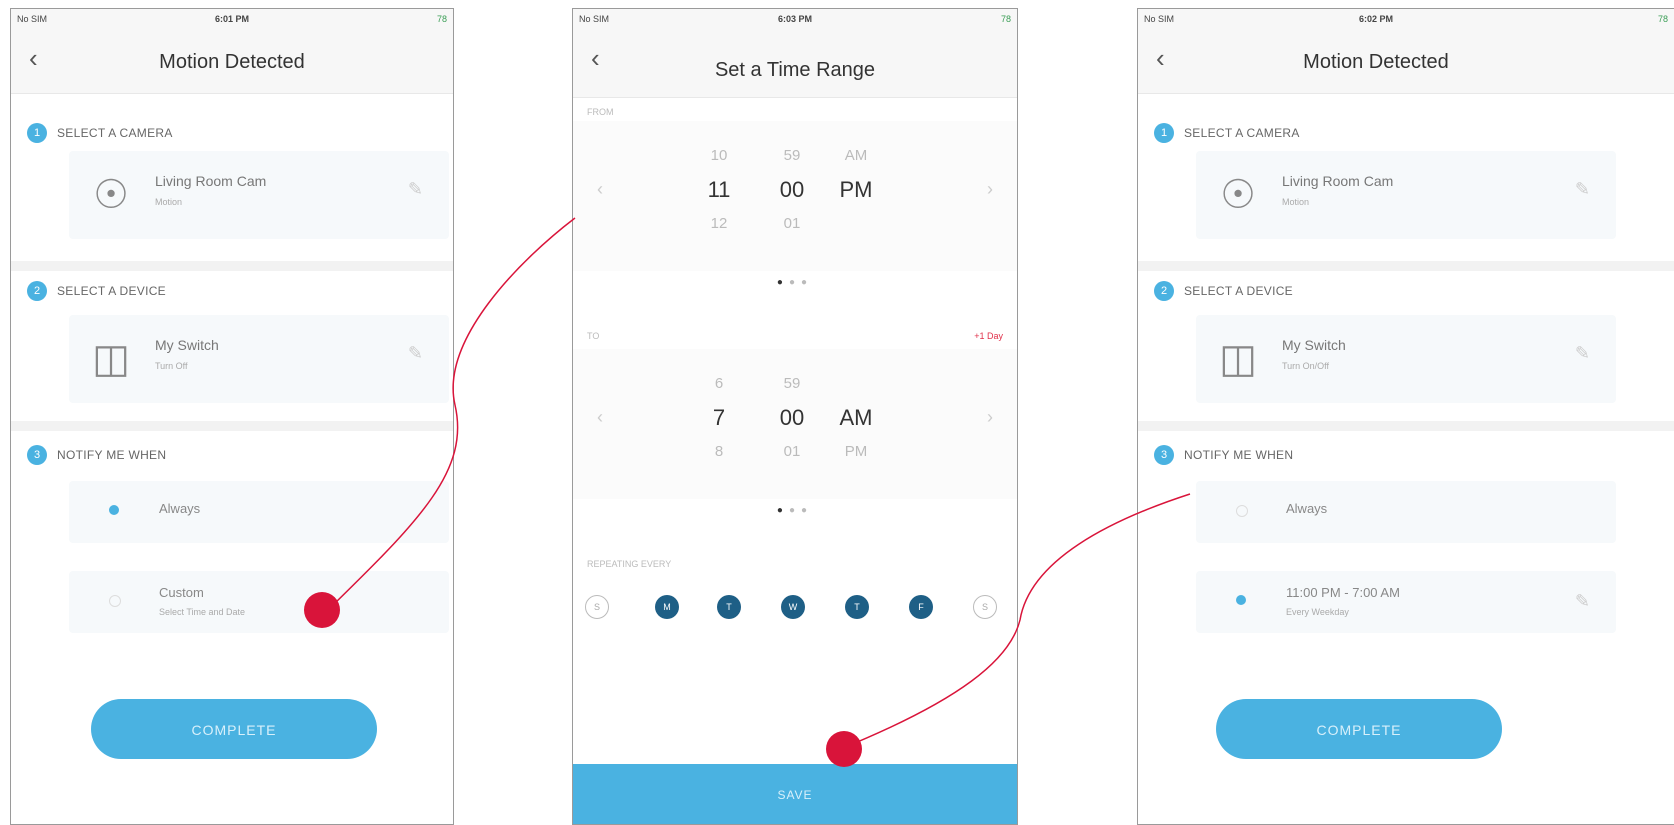  I want to click on page-dots: ●●●, so click(795, 510).